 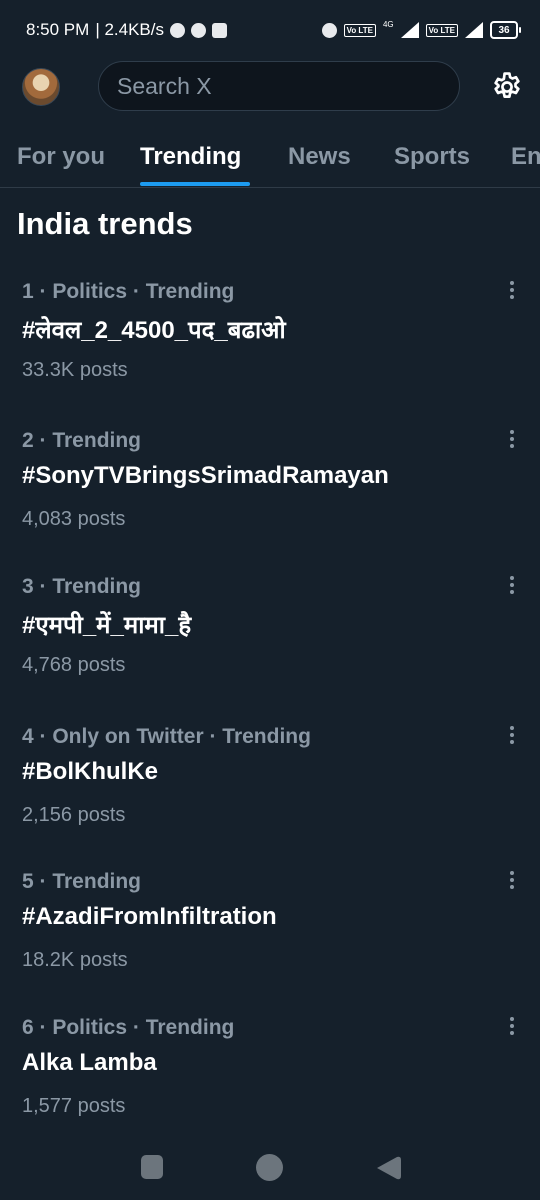 I want to click on search-input: Search X, so click(x=279, y=86).